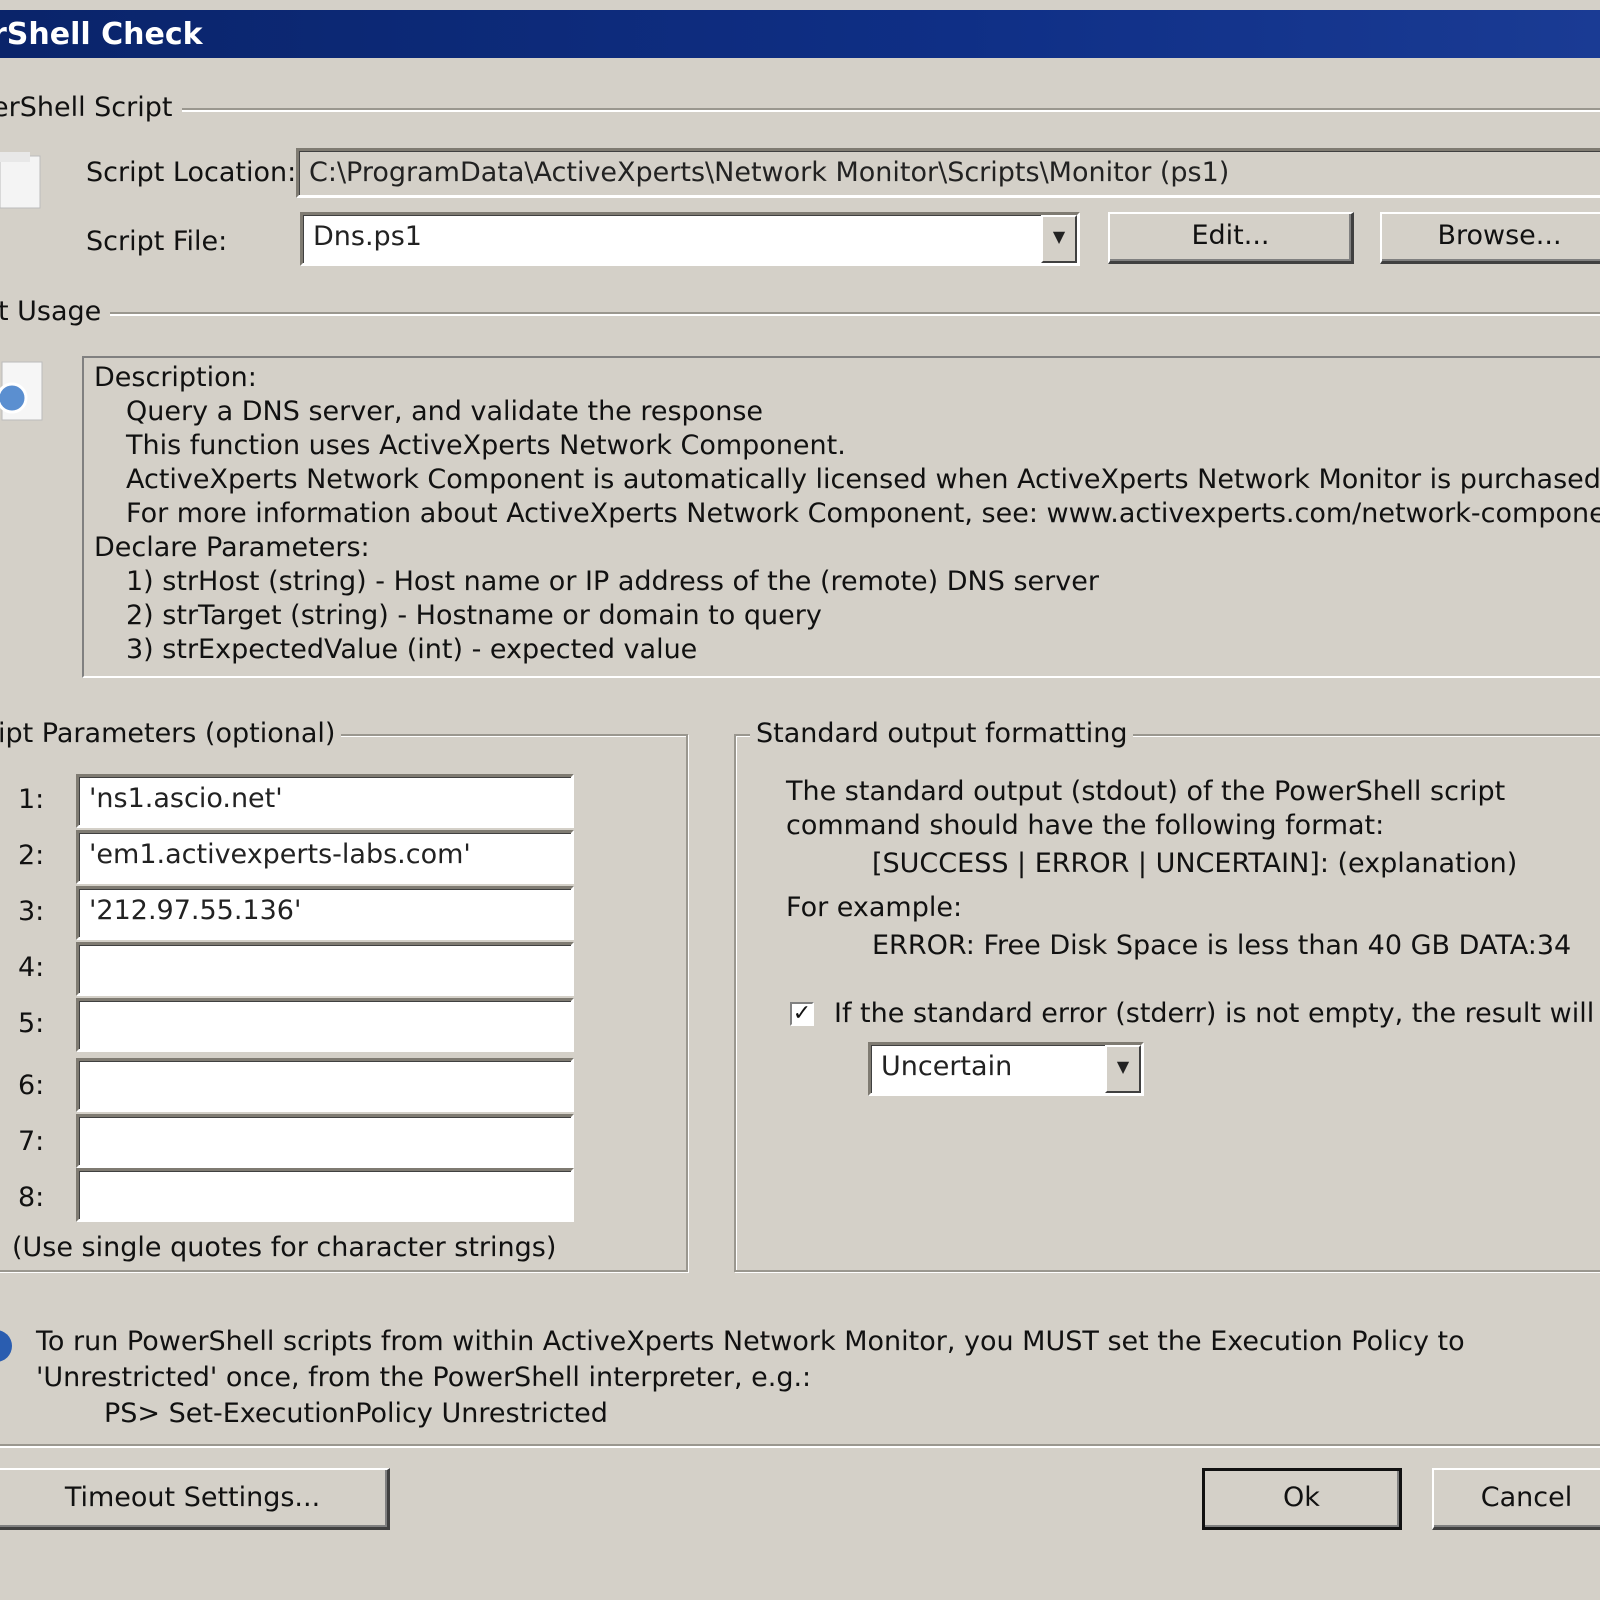 The image size is (1600, 1600). What do you see at coordinates (171, 733) in the screenshot?
I see `params-group-legend: ipt Parameters (optional)` at bounding box center [171, 733].